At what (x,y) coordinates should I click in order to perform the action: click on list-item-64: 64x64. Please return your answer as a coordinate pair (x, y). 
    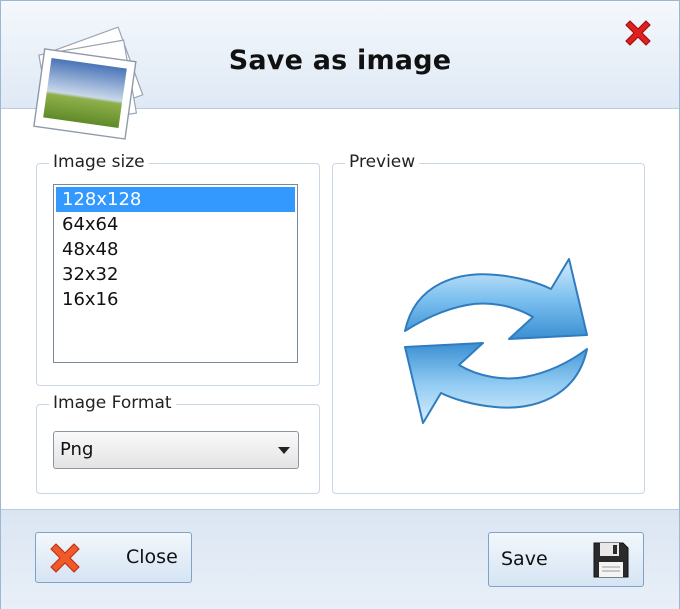
    Looking at the image, I should click on (175, 224).